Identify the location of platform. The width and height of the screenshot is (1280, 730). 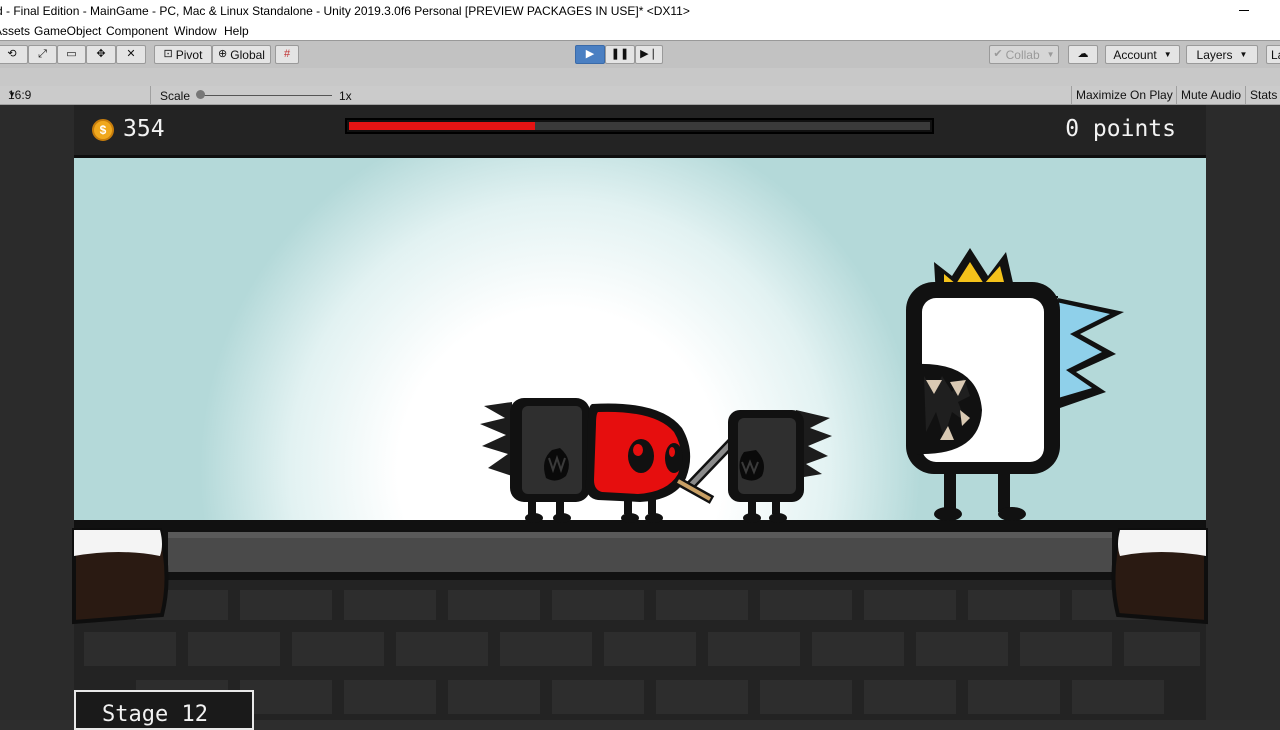
(640, 550).